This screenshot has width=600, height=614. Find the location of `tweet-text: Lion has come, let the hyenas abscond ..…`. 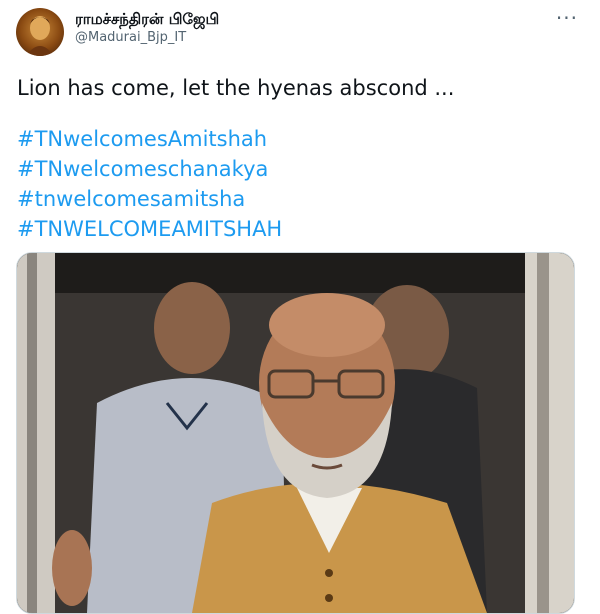

tweet-text: Lion has come, let the hyenas abscond ..… is located at coordinates (236, 88).